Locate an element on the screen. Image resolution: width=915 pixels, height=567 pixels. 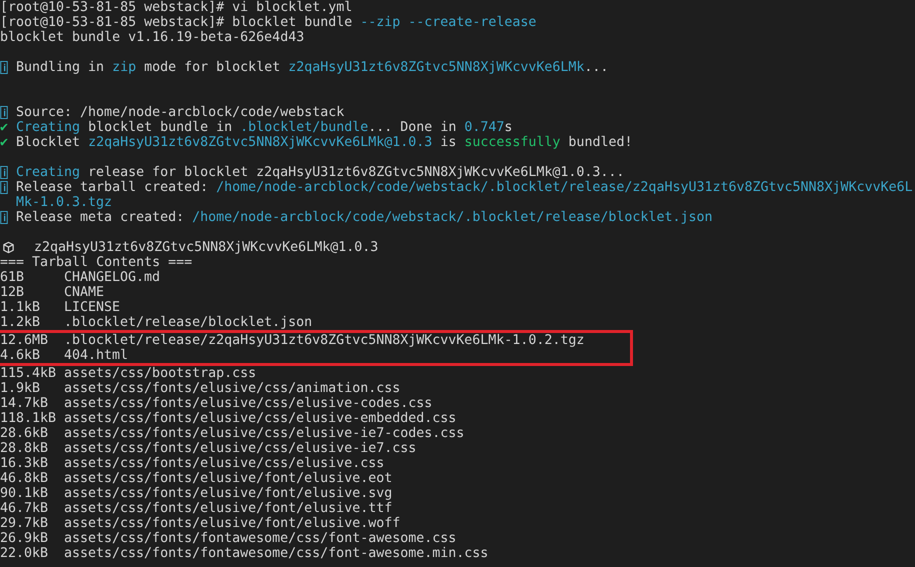
file-size: 26.9kB is located at coordinates (25, 538).